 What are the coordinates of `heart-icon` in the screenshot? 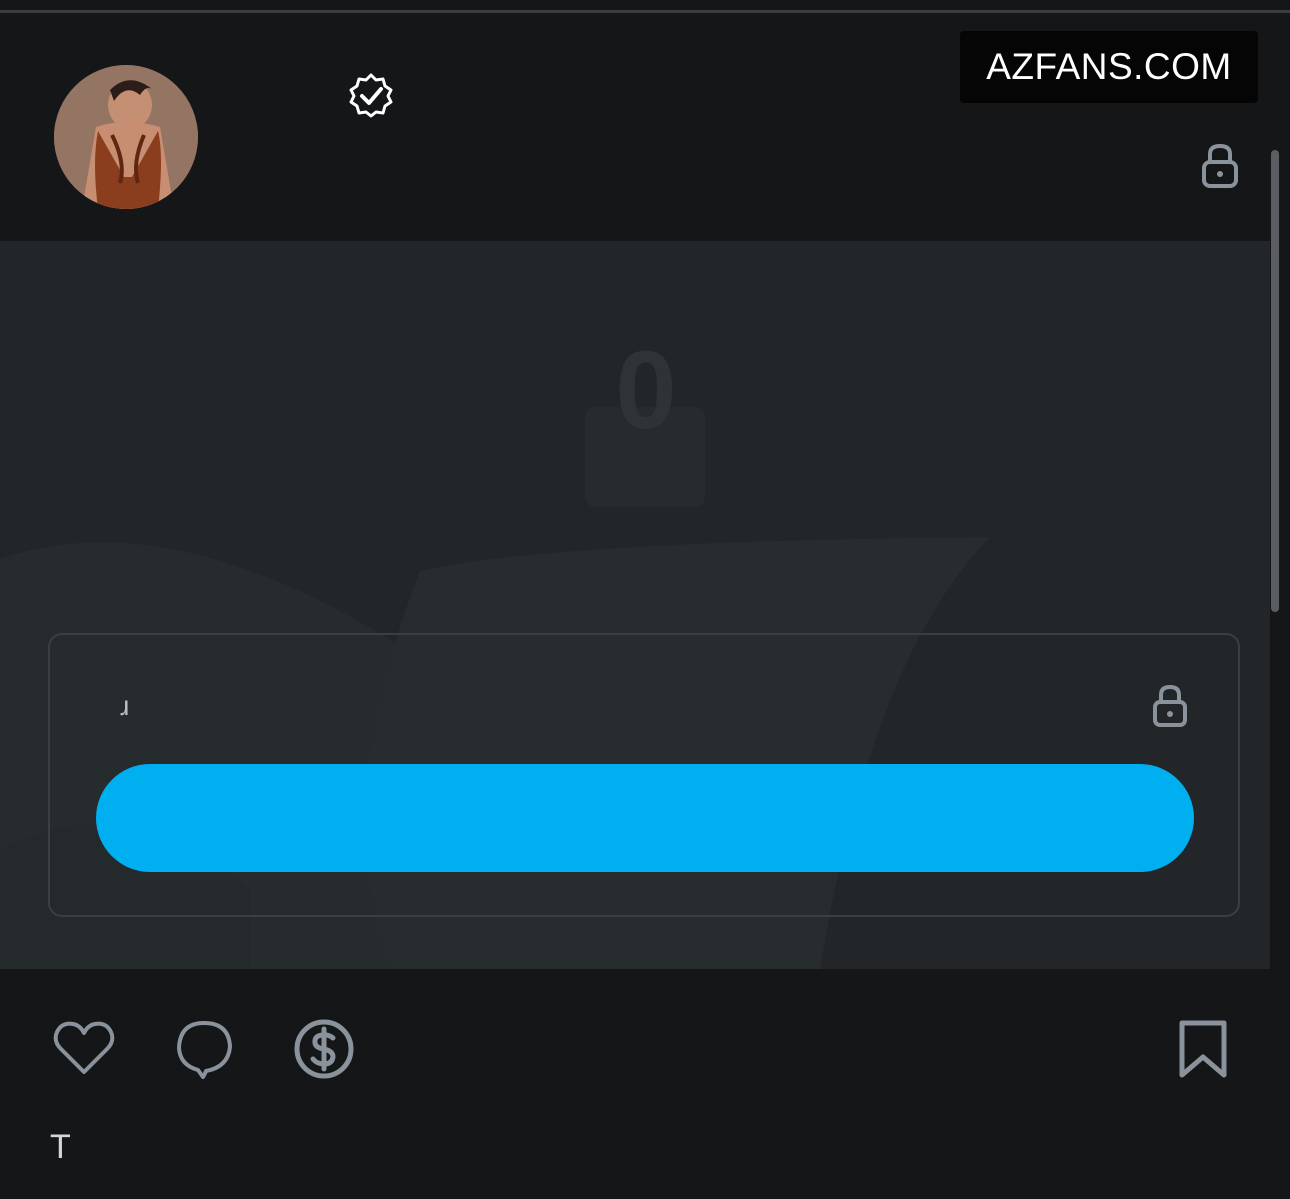 It's located at (84, 1049).